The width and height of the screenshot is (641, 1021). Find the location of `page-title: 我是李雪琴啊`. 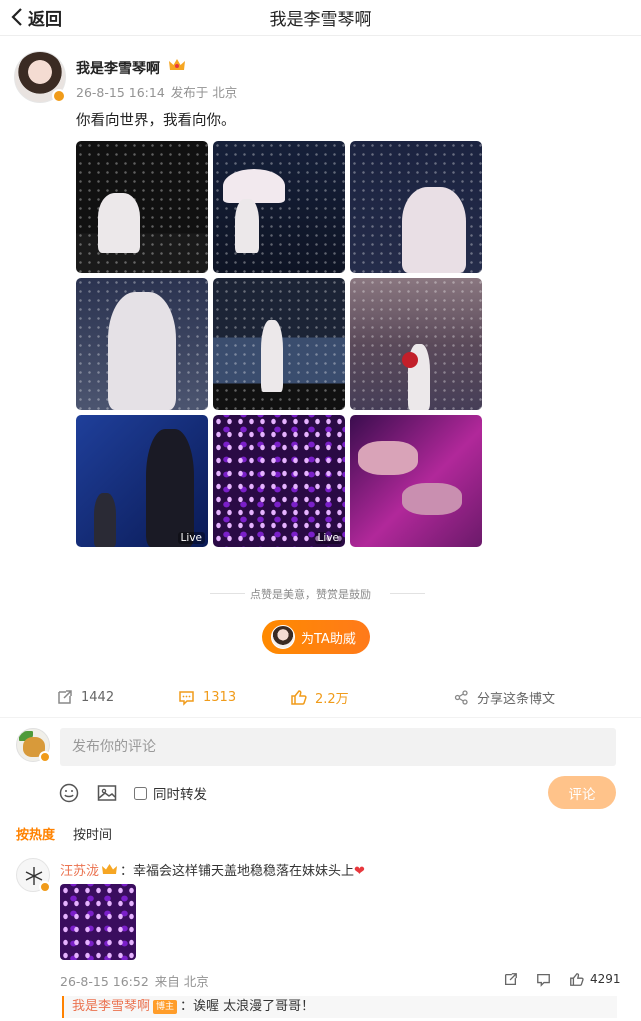

page-title: 我是李雪琴啊 is located at coordinates (320, 20).